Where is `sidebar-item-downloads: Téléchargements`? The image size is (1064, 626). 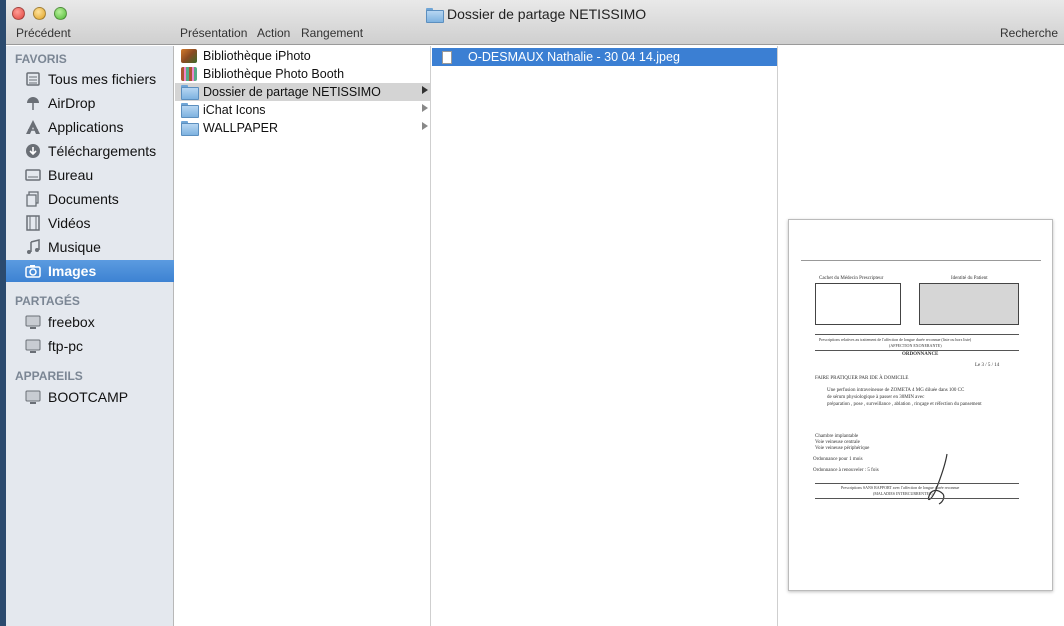 sidebar-item-downloads: Téléchargements is located at coordinates (90, 151).